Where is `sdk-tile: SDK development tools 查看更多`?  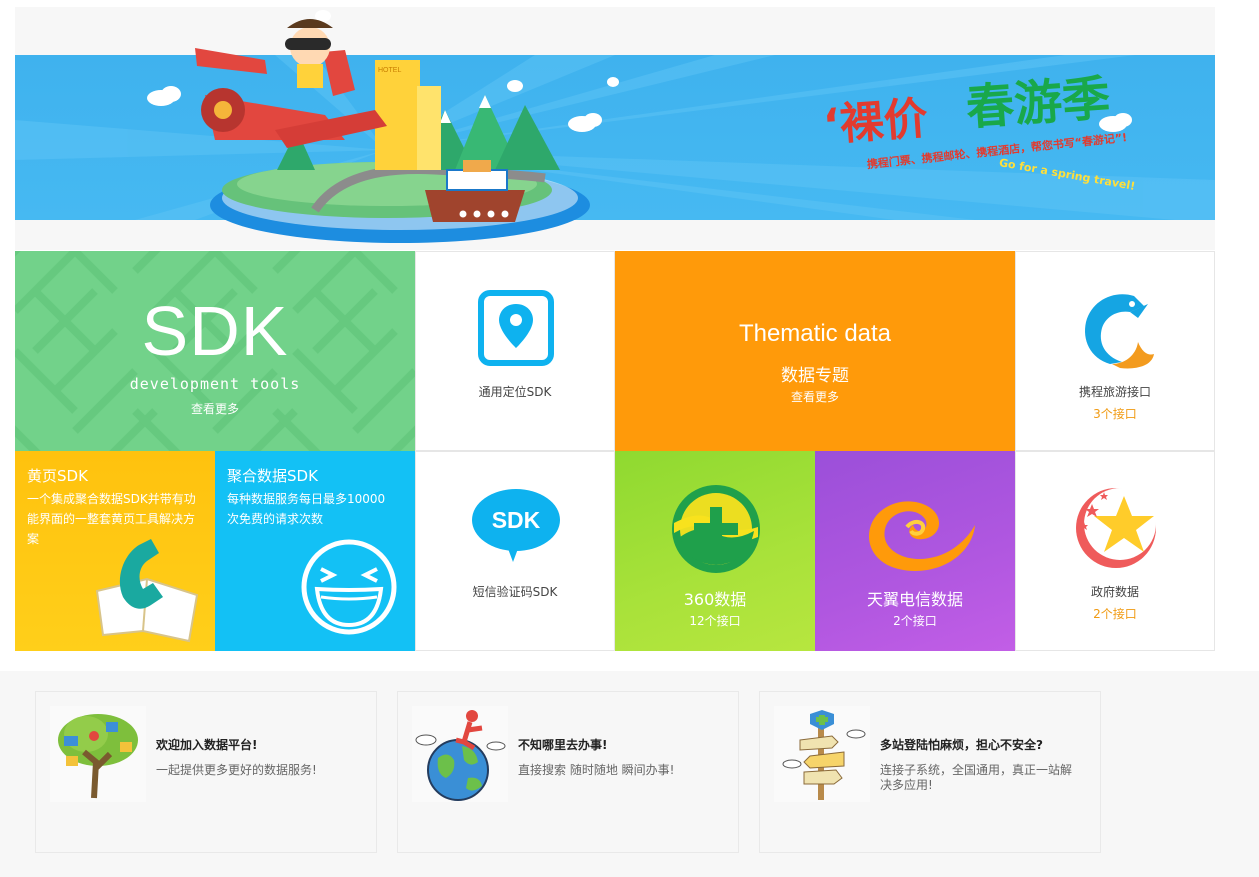 sdk-tile: SDK development tools 查看更多 is located at coordinates (215, 351).